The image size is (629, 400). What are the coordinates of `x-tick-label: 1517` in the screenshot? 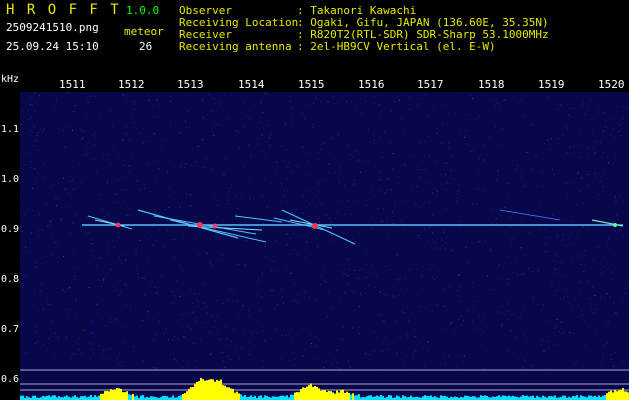 It's located at (430, 84).